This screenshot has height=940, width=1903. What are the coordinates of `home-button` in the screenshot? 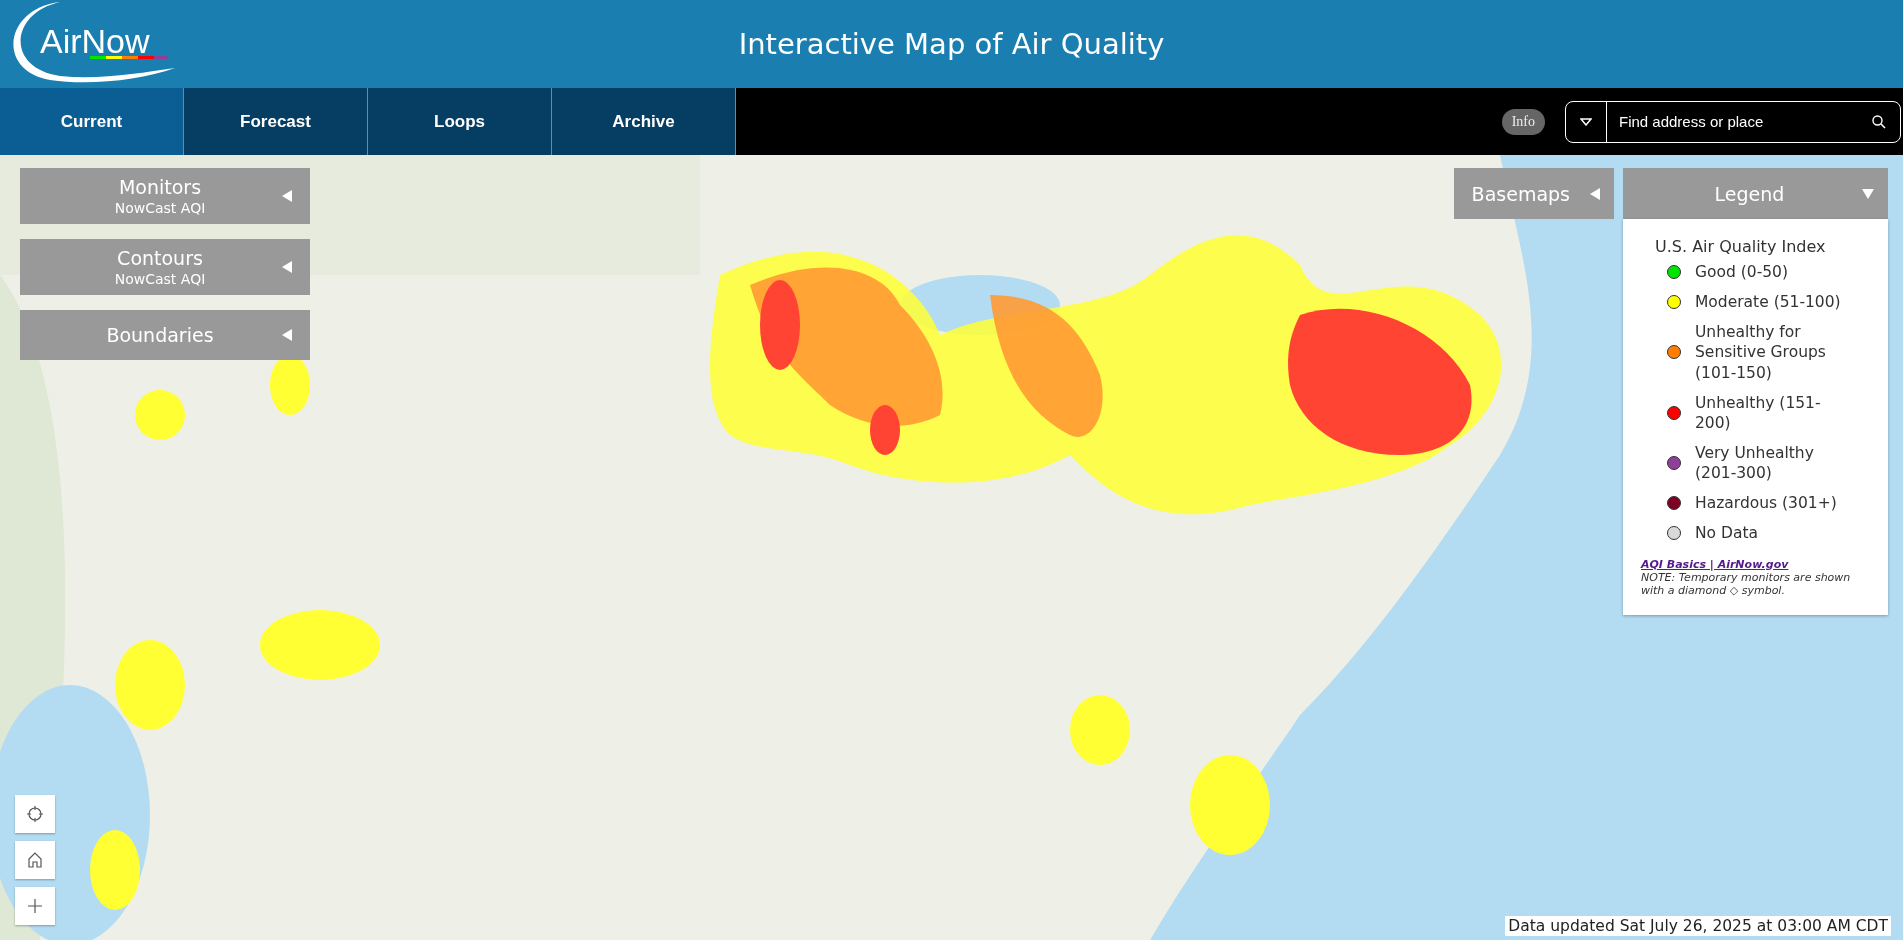 It's located at (35, 860).